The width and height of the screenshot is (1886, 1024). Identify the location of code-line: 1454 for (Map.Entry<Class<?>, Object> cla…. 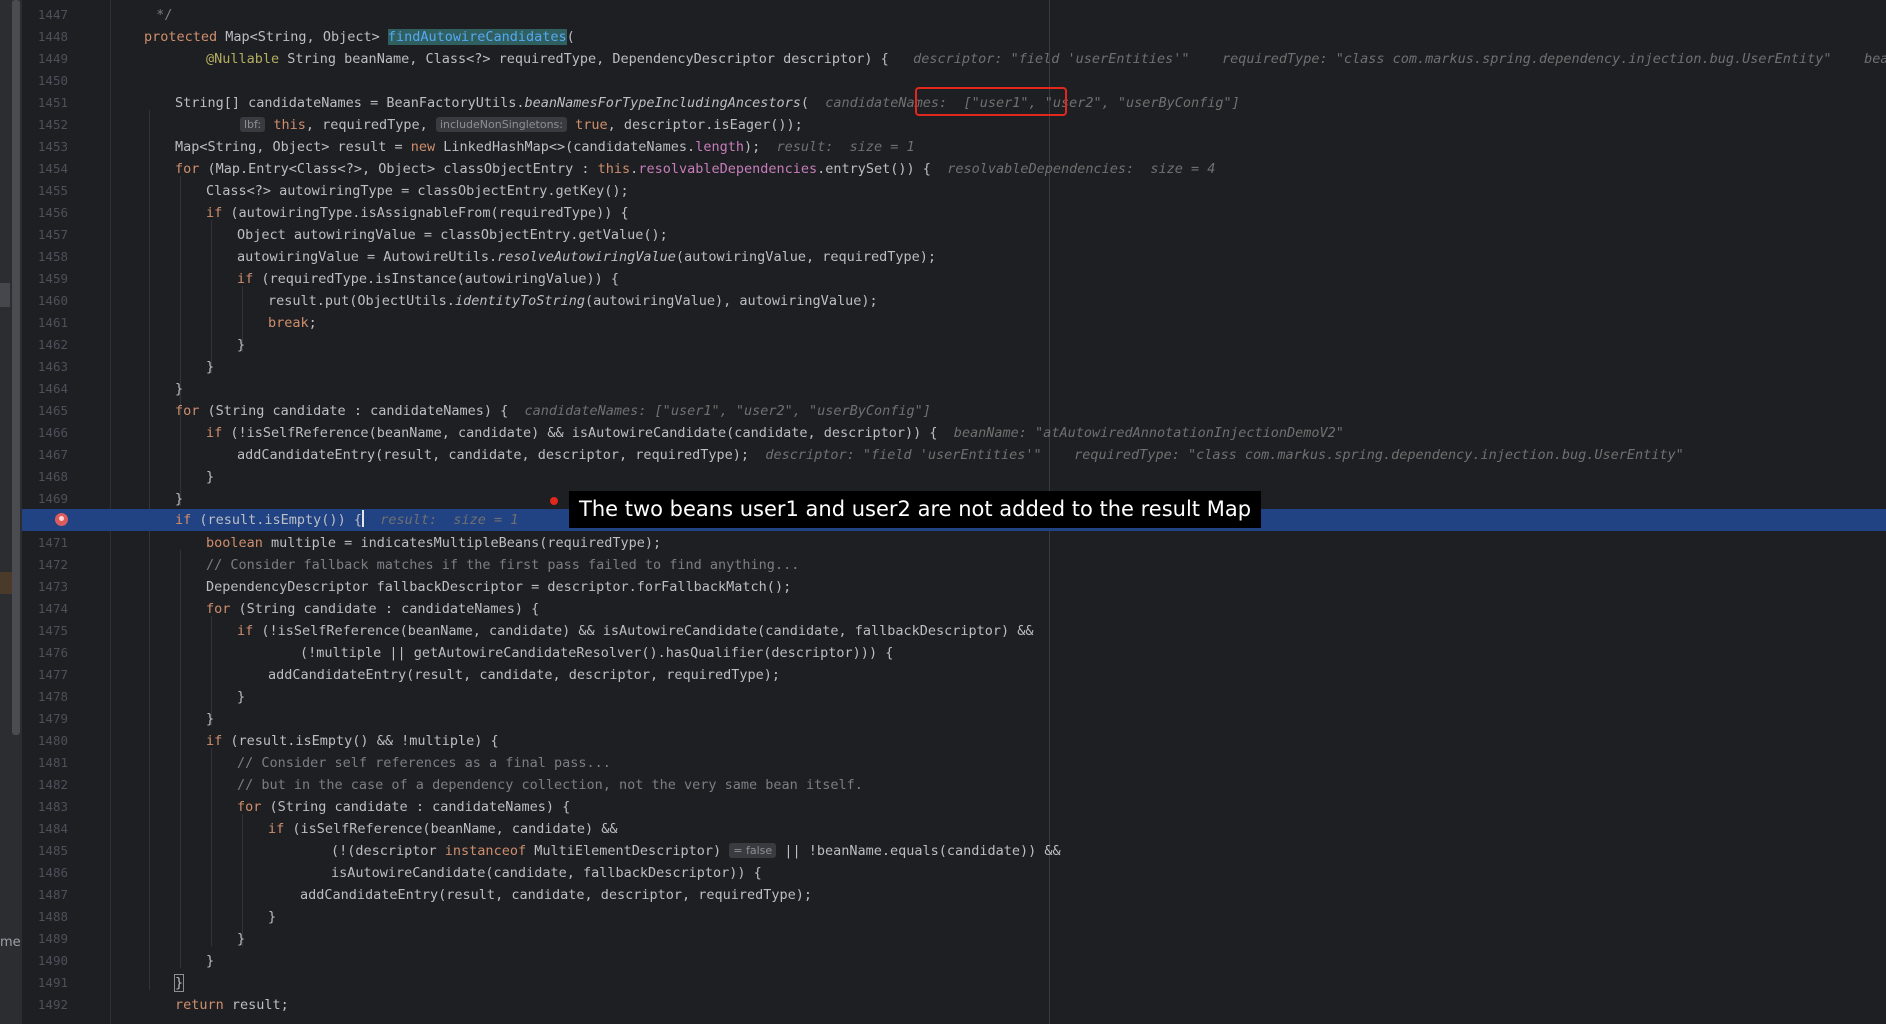
(943, 169).